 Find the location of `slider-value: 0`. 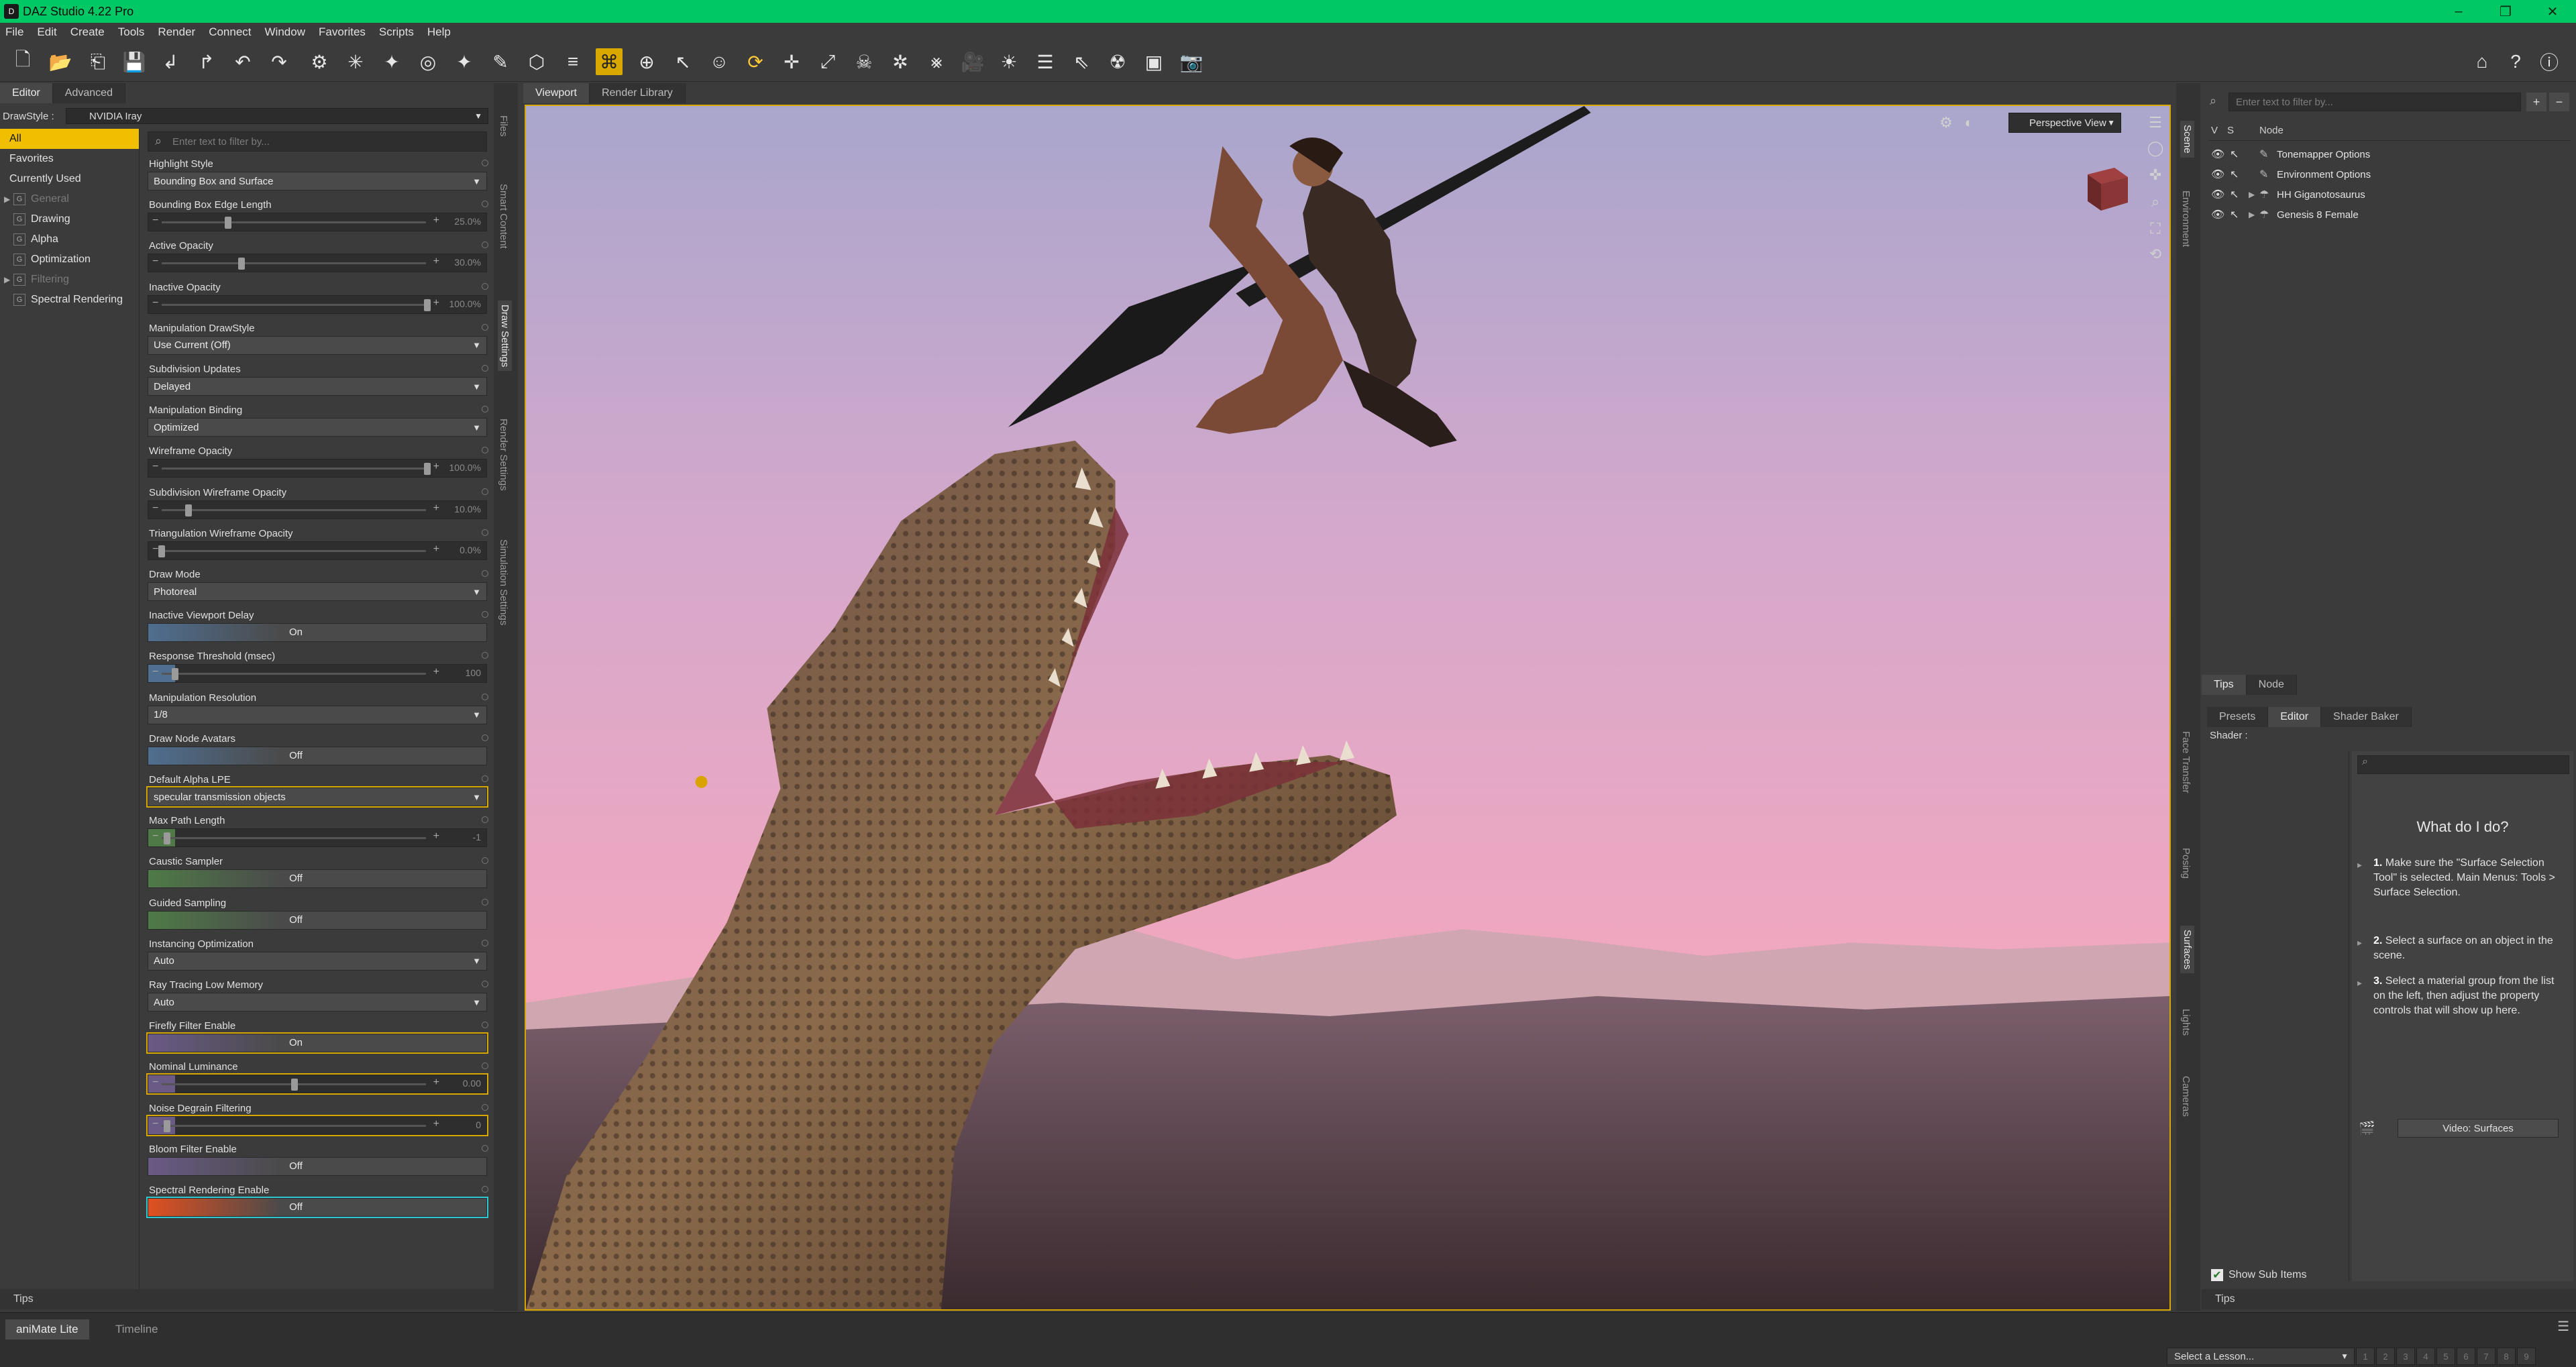

slider-value: 0 is located at coordinates (478, 1124).